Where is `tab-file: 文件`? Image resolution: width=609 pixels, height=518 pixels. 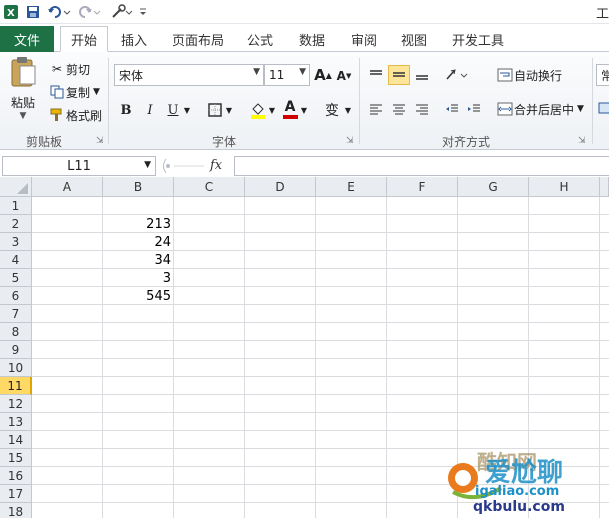
tab-file: 文件 is located at coordinates (27, 39).